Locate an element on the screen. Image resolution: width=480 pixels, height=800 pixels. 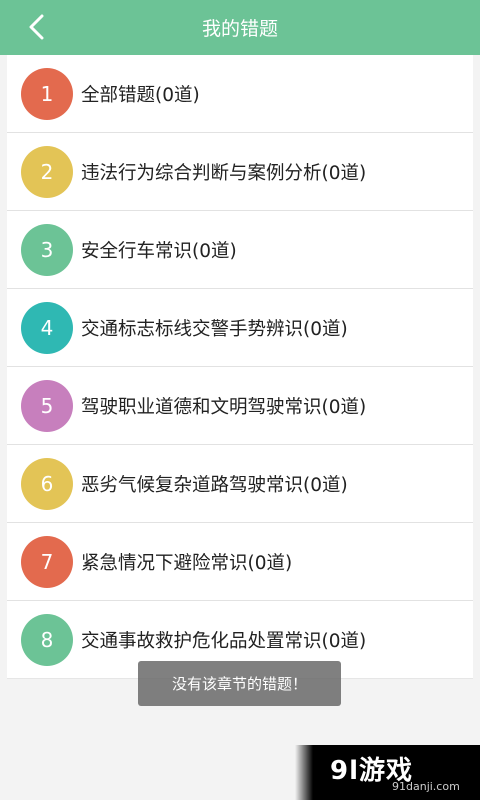
chapter-label: 交通标志标线交警手势辨识(0道) is located at coordinates (214, 329).